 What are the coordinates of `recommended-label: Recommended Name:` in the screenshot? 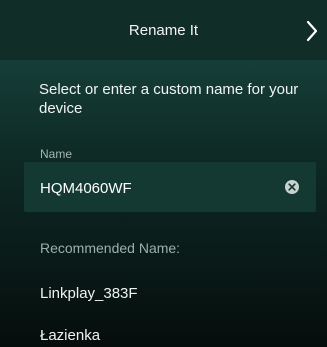 It's located at (110, 248).